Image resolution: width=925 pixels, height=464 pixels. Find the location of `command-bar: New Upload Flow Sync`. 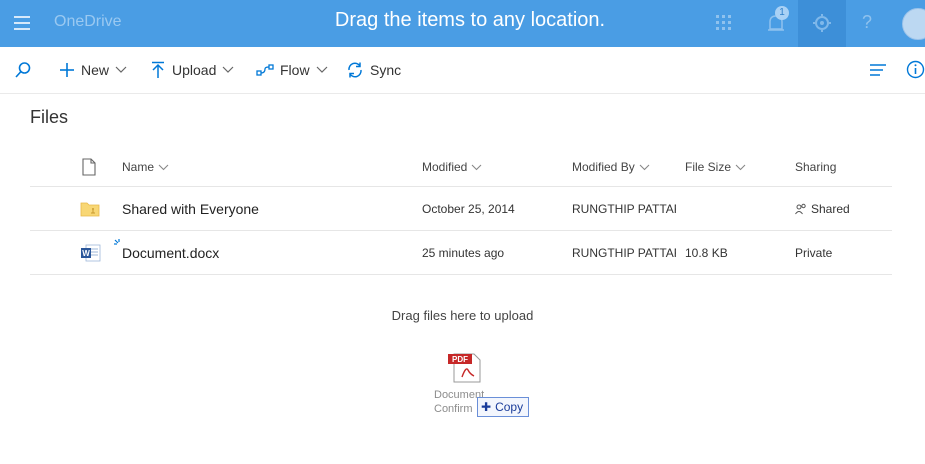

command-bar: New Upload Flow Sync is located at coordinates (462, 70).